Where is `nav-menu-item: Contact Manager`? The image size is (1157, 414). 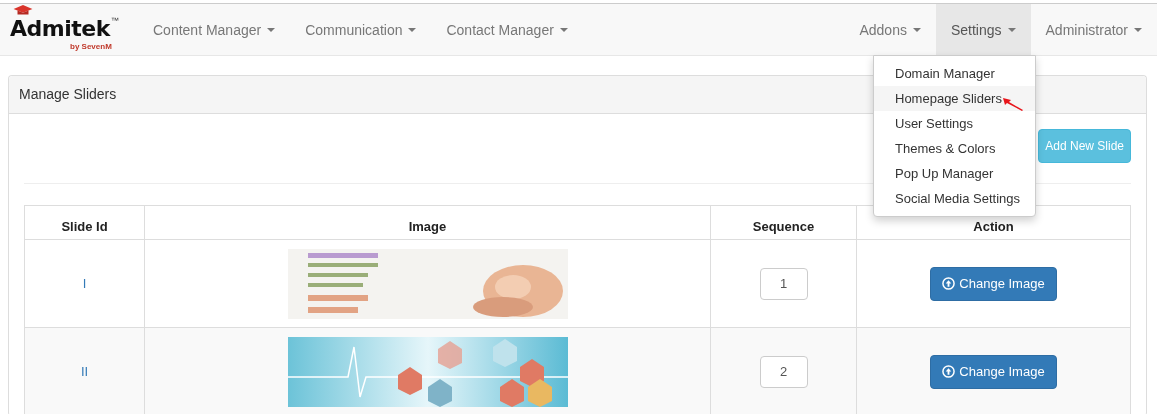 nav-menu-item: Contact Manager is located at coordinates (507, 29).